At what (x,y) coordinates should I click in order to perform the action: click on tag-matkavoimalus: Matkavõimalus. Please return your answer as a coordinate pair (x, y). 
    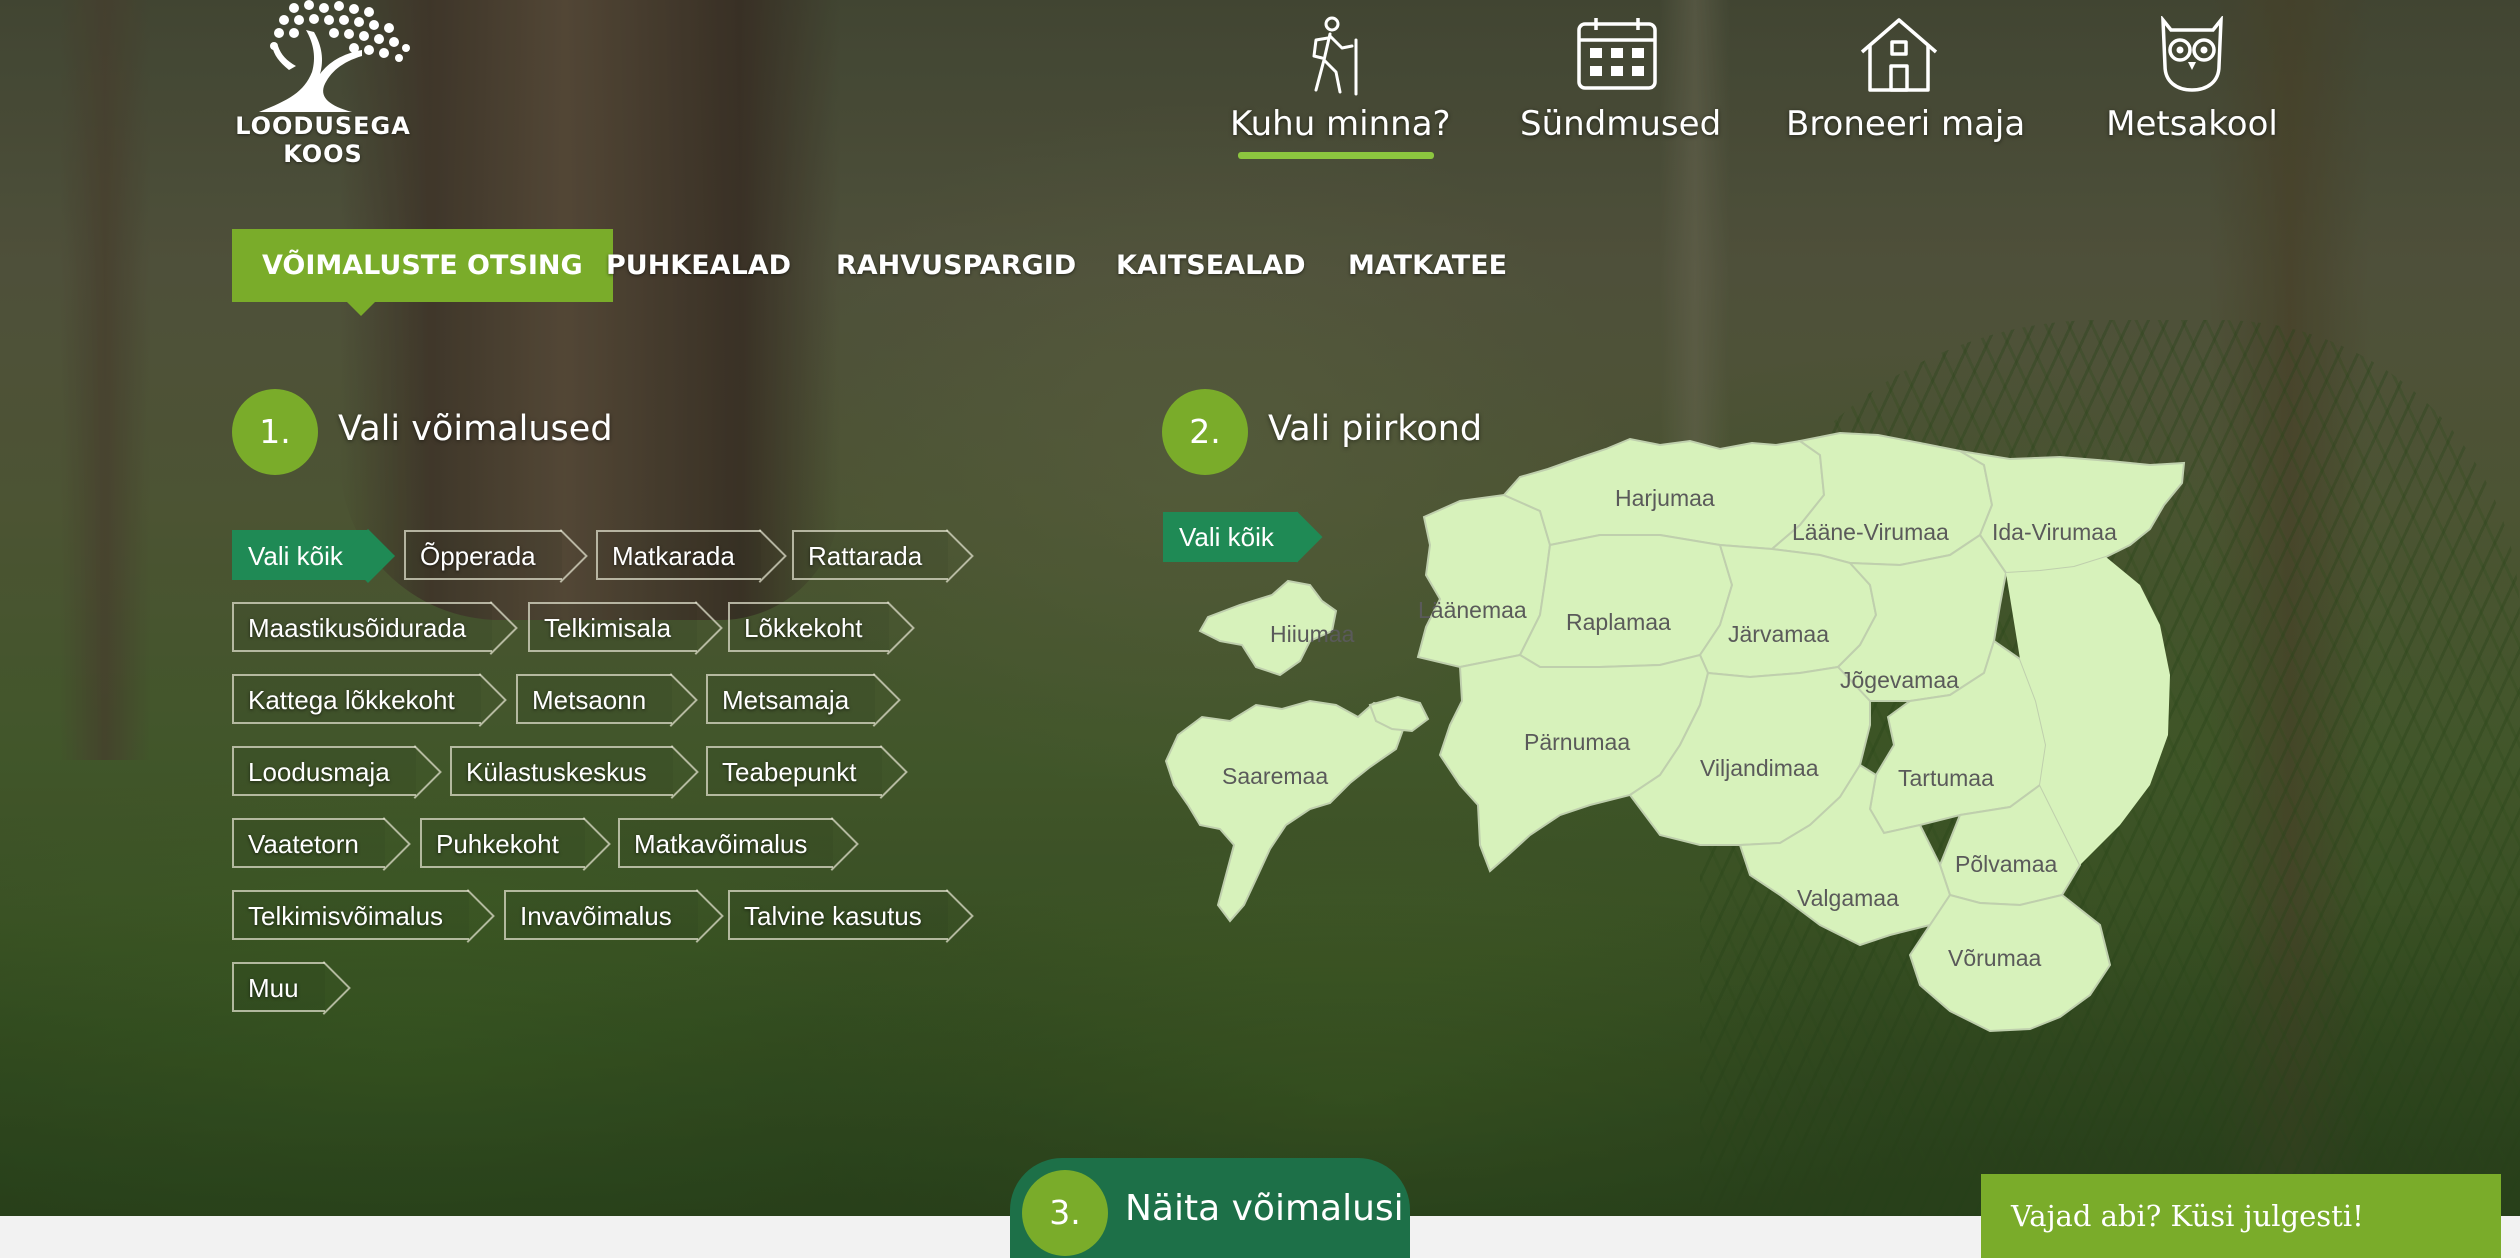
    Looking at the image, I should click on (726, 843).